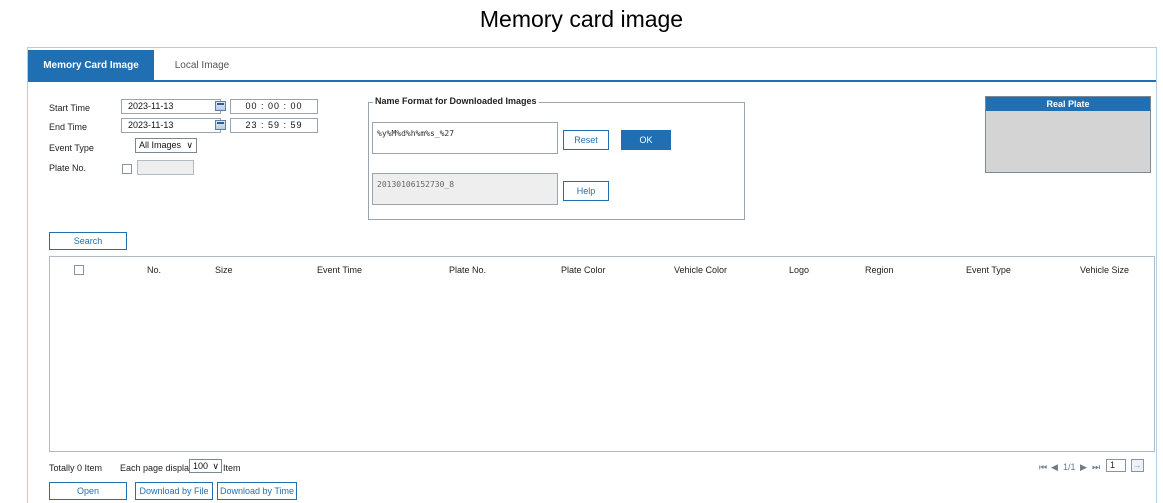  I want to click on item-label: Item, so click(232, 468).